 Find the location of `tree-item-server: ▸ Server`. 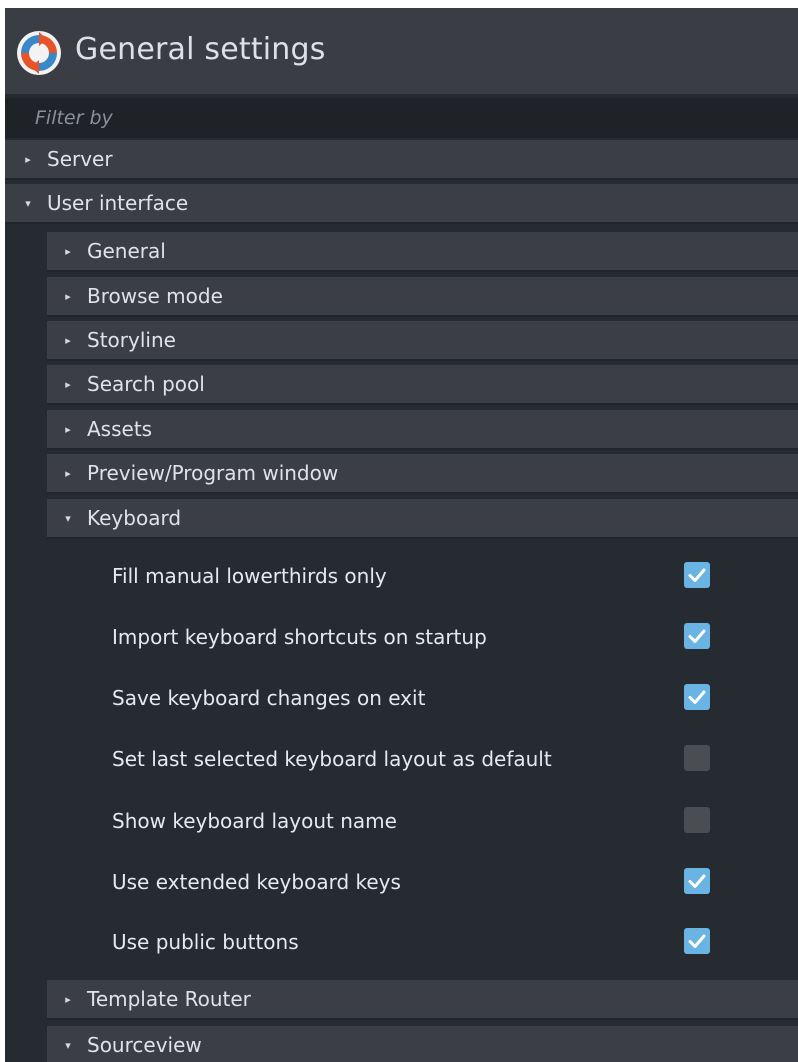

tree-item-server: ▸ Server is located at coordinates (401, 160).